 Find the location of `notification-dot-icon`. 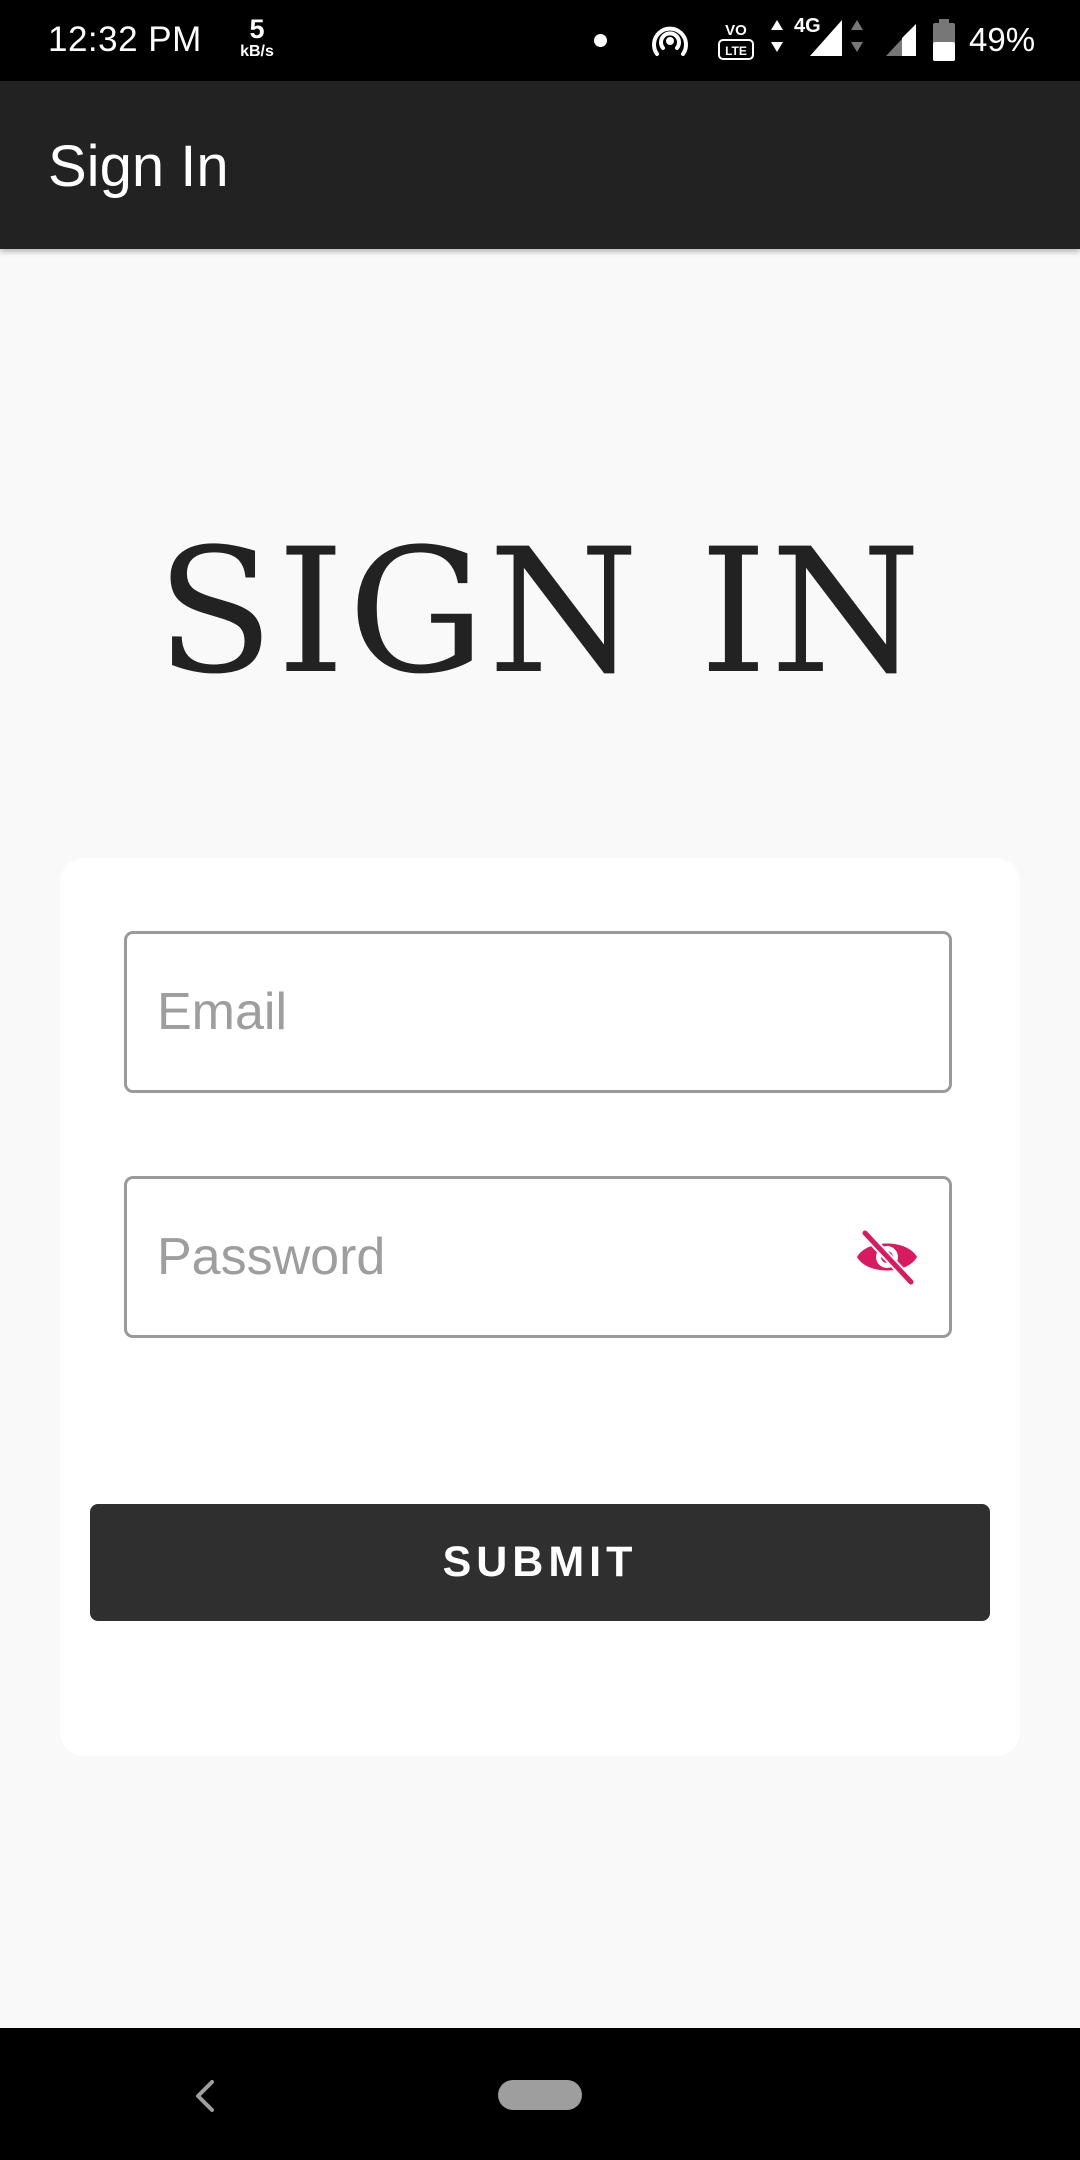

notification-dot-icon is located at coordinates (600, 40).